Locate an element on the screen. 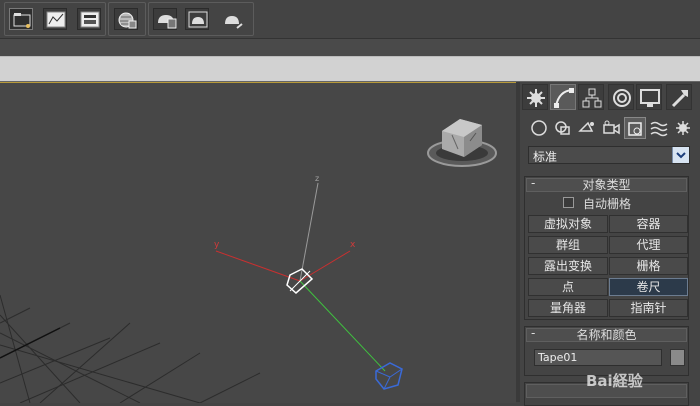 The width and height of the screenshot is (700, 406). toolbar-group-material is located at coordinates (127, 19).